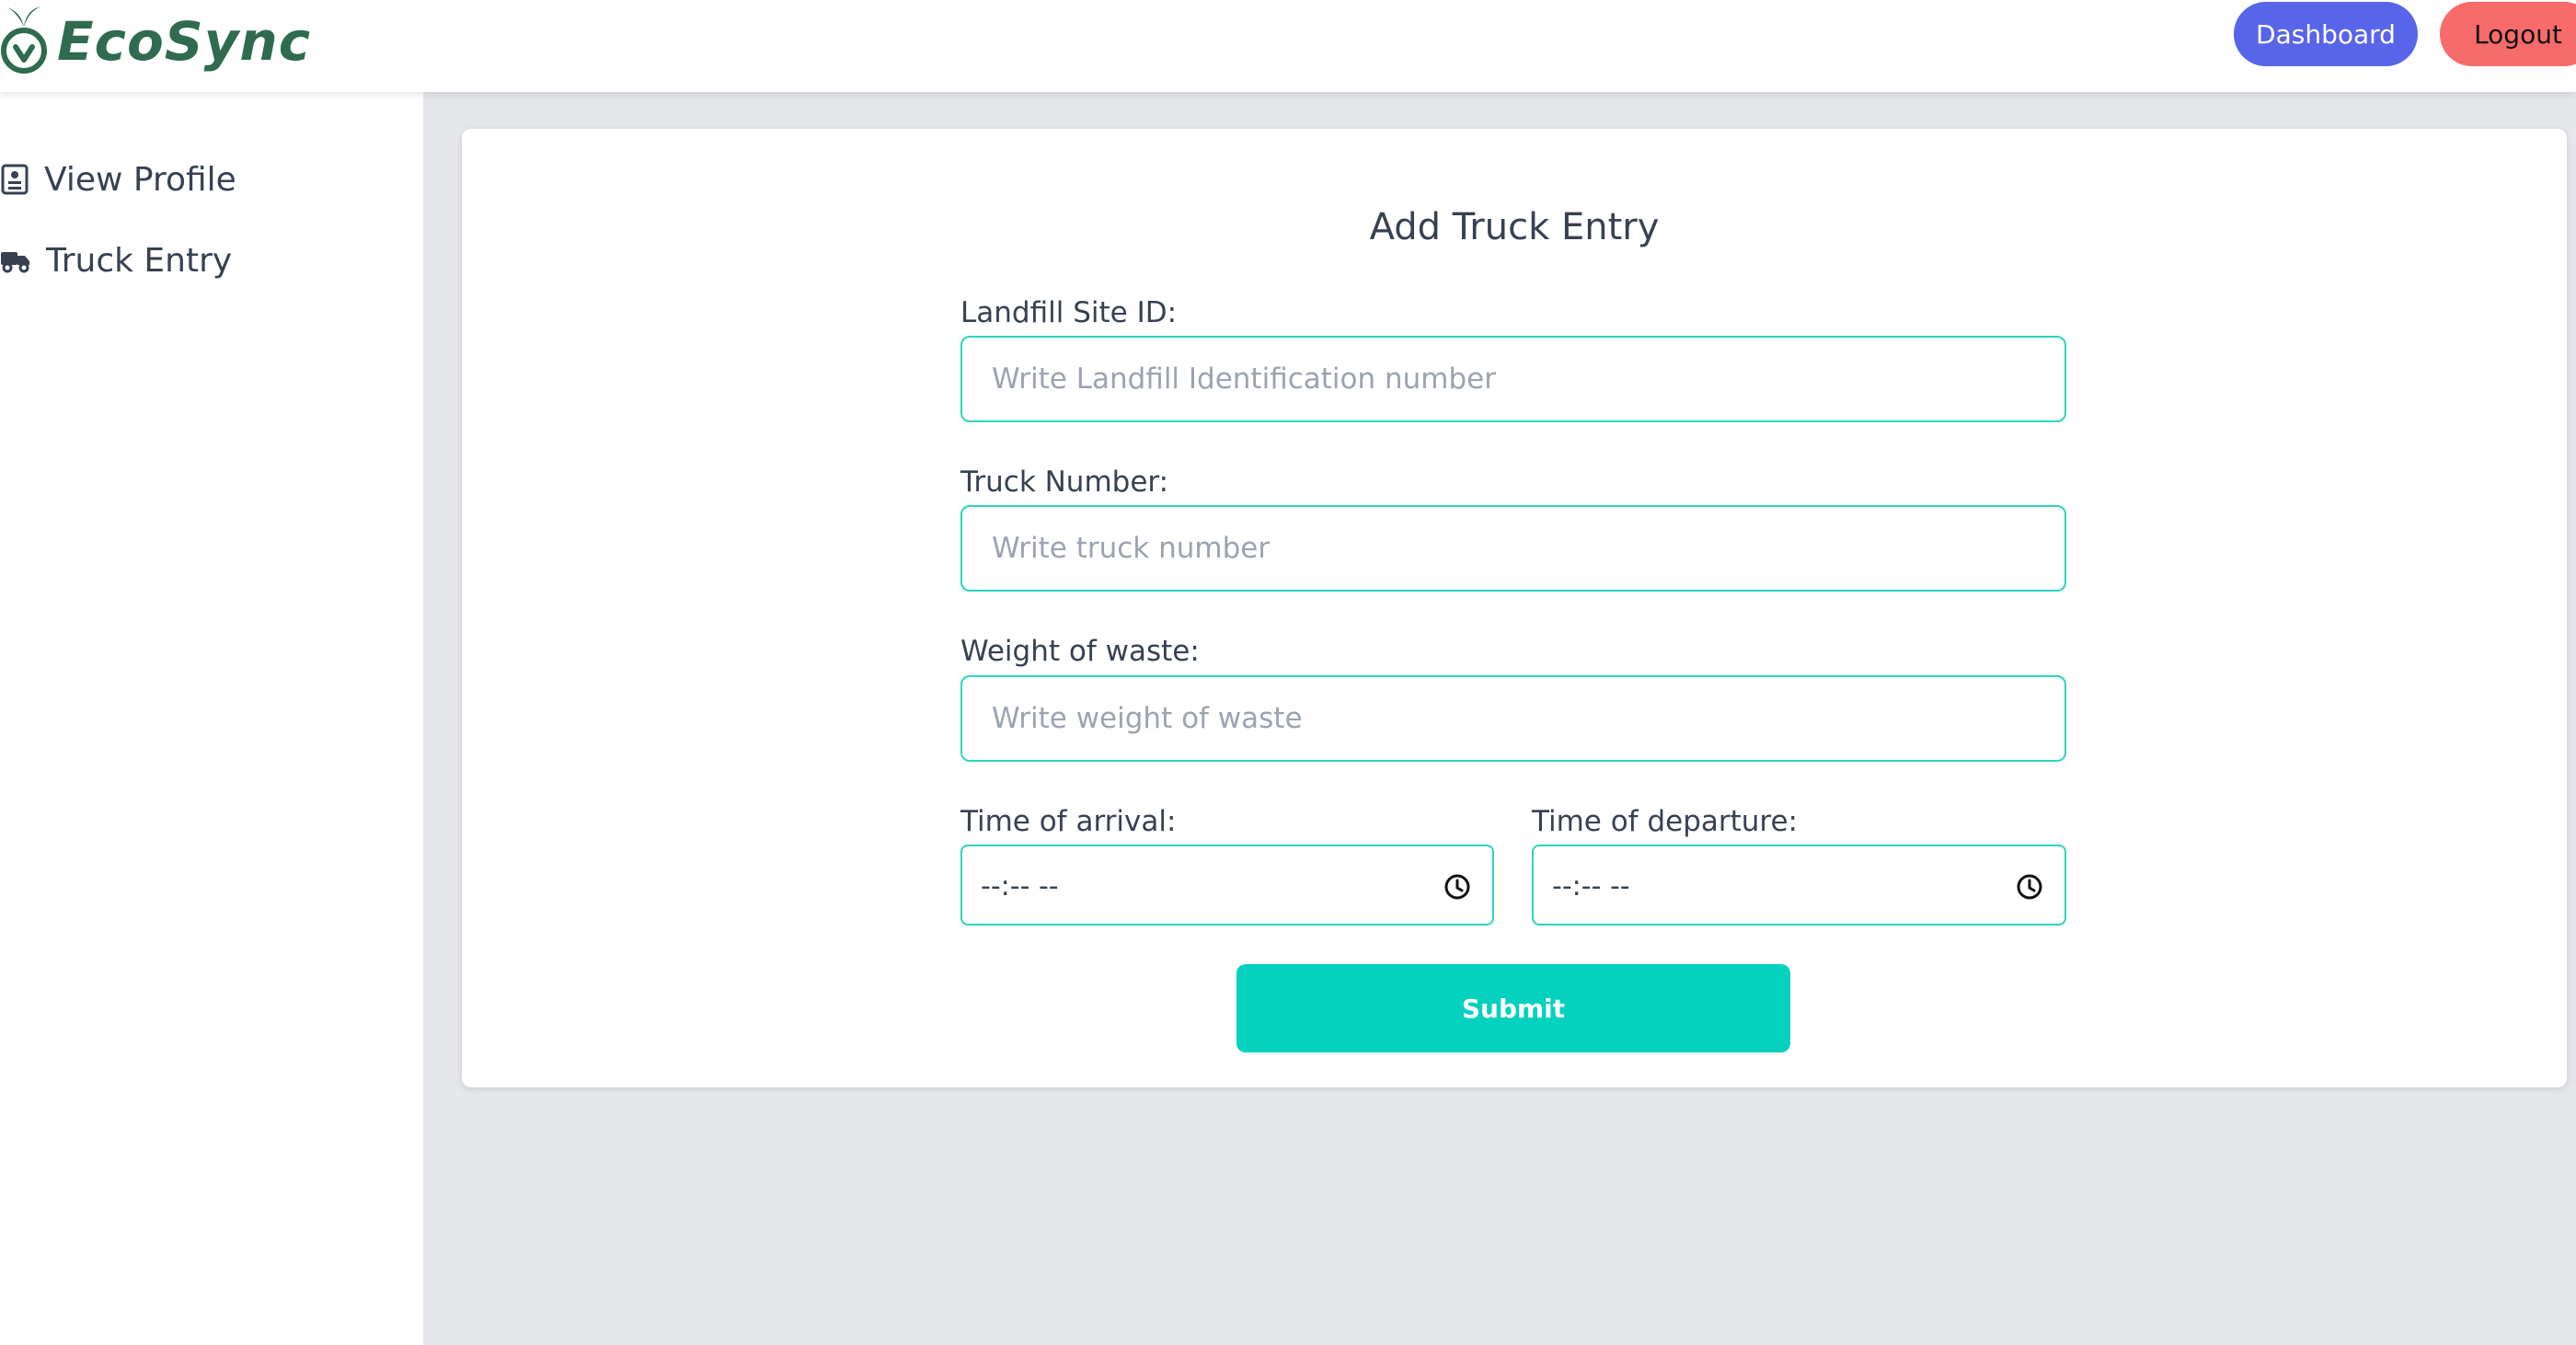  What do you see at coordinates (1591, 886) in the screenshot?
I see `time-of-departure-value: --:-- --` at bounding box center [1591, 886].